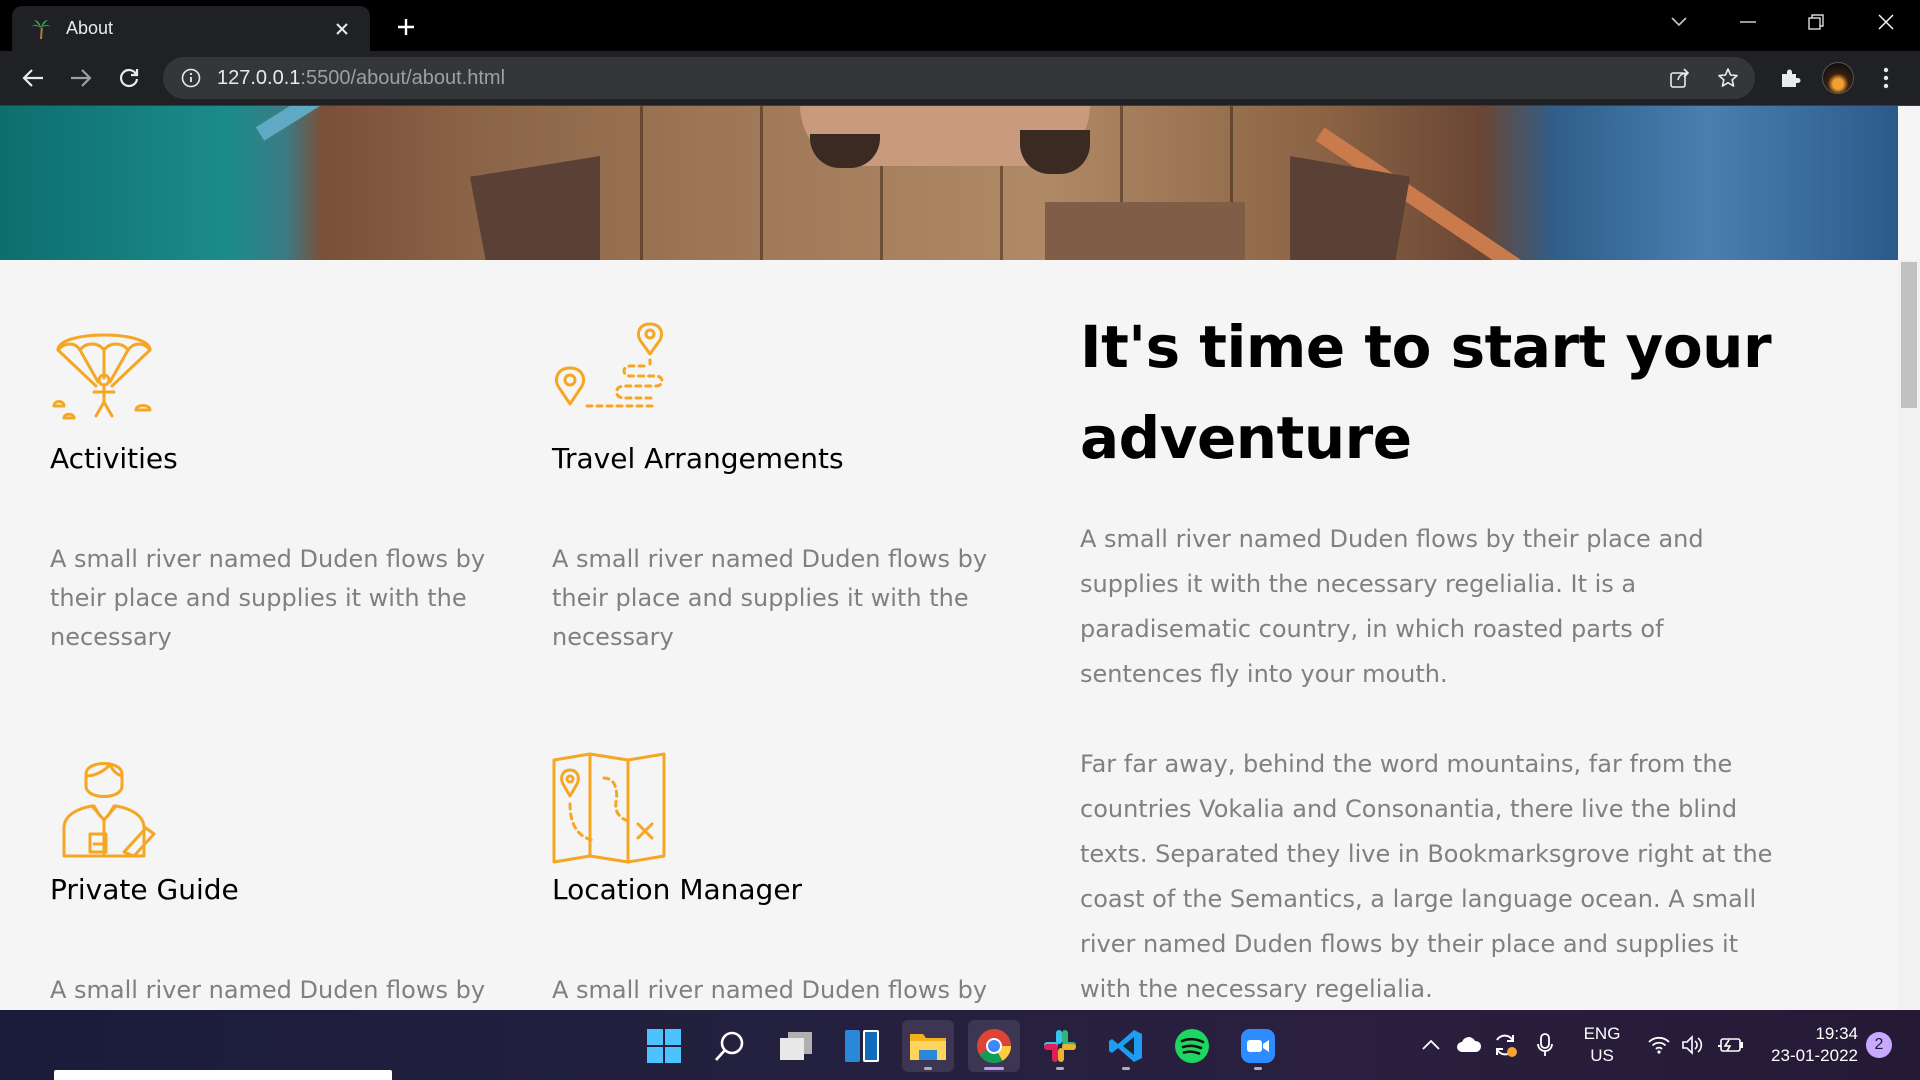  What do you see at coordinates (698, 458) in the screenshot?
I see `feature-title: Travel Arrangements` at bounding box center [698, 458].